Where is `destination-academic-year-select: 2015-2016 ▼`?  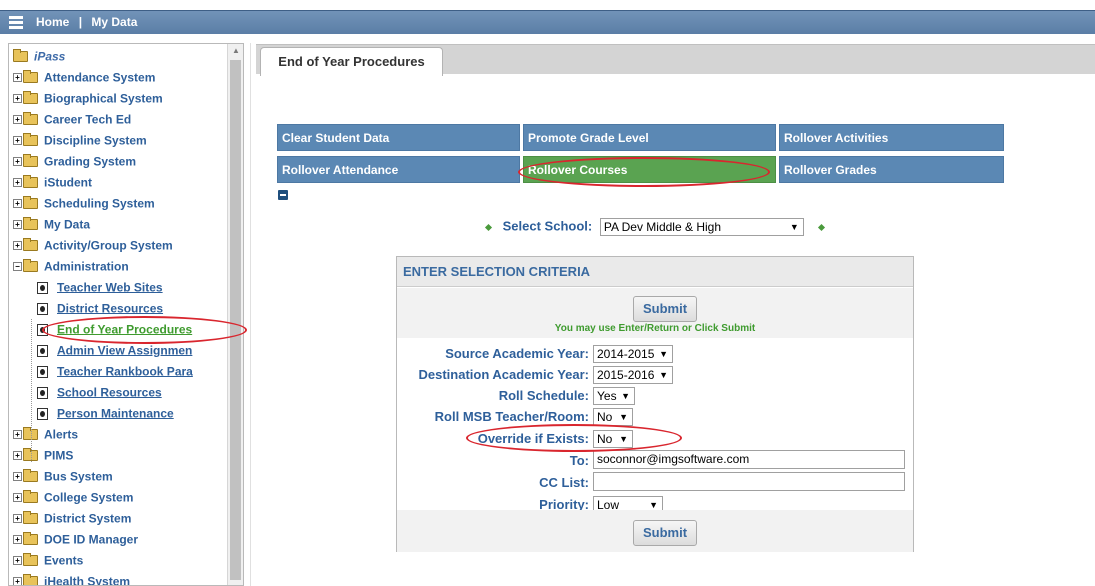 destination-academic-year-select: 2015-2016 ▼ is located at coordinates (633, 375).